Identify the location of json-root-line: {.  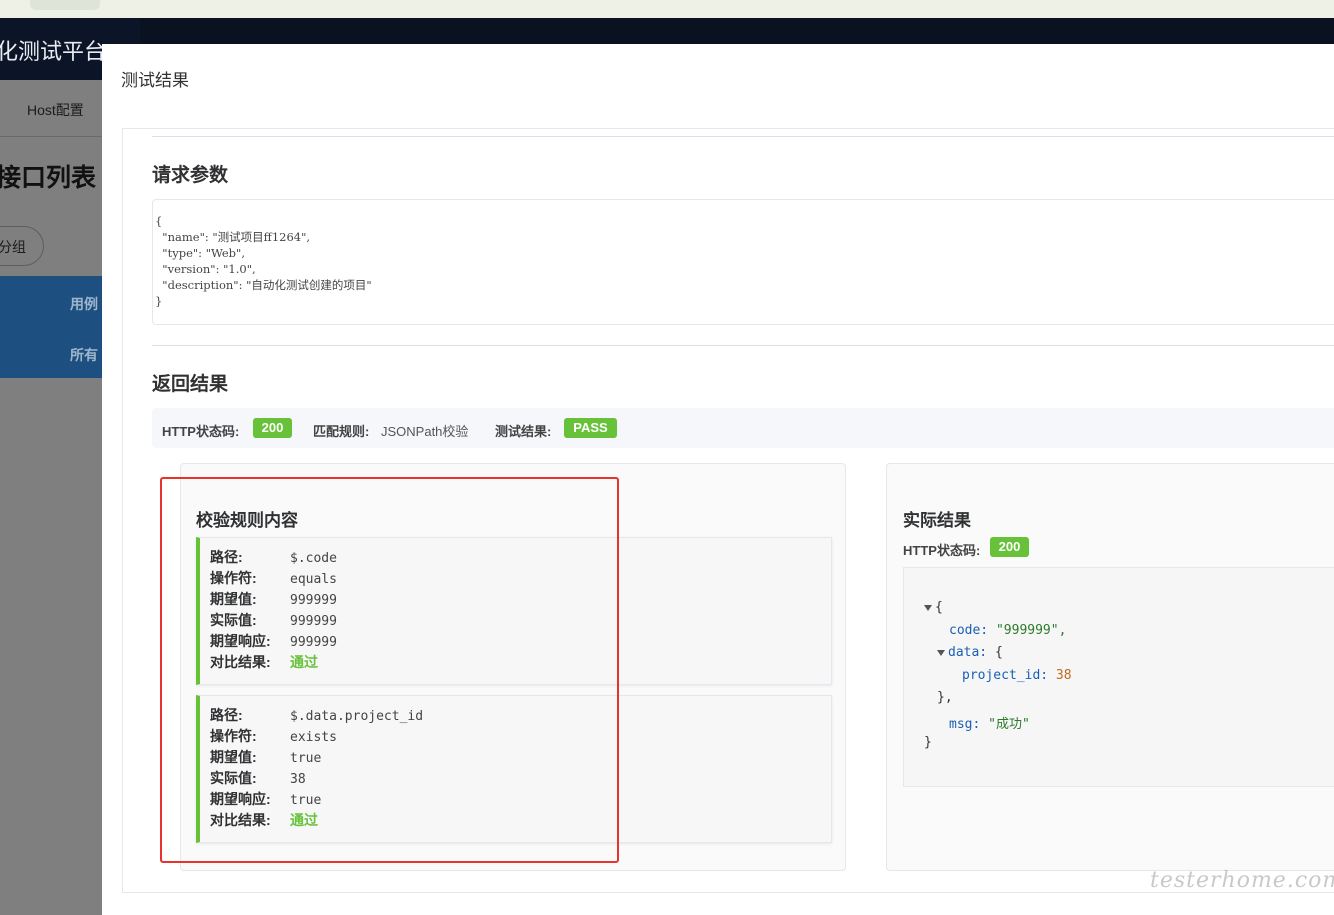
(933, 607).